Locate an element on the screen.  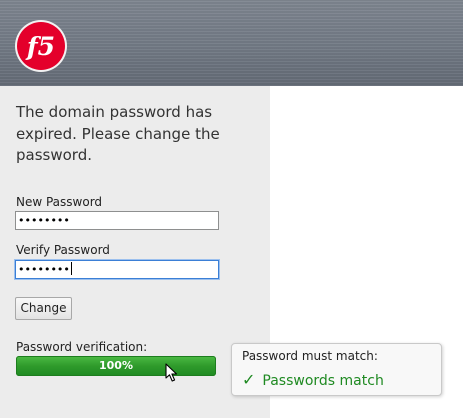
new-password-value: •••••••• is located at coordinates (44, 220).